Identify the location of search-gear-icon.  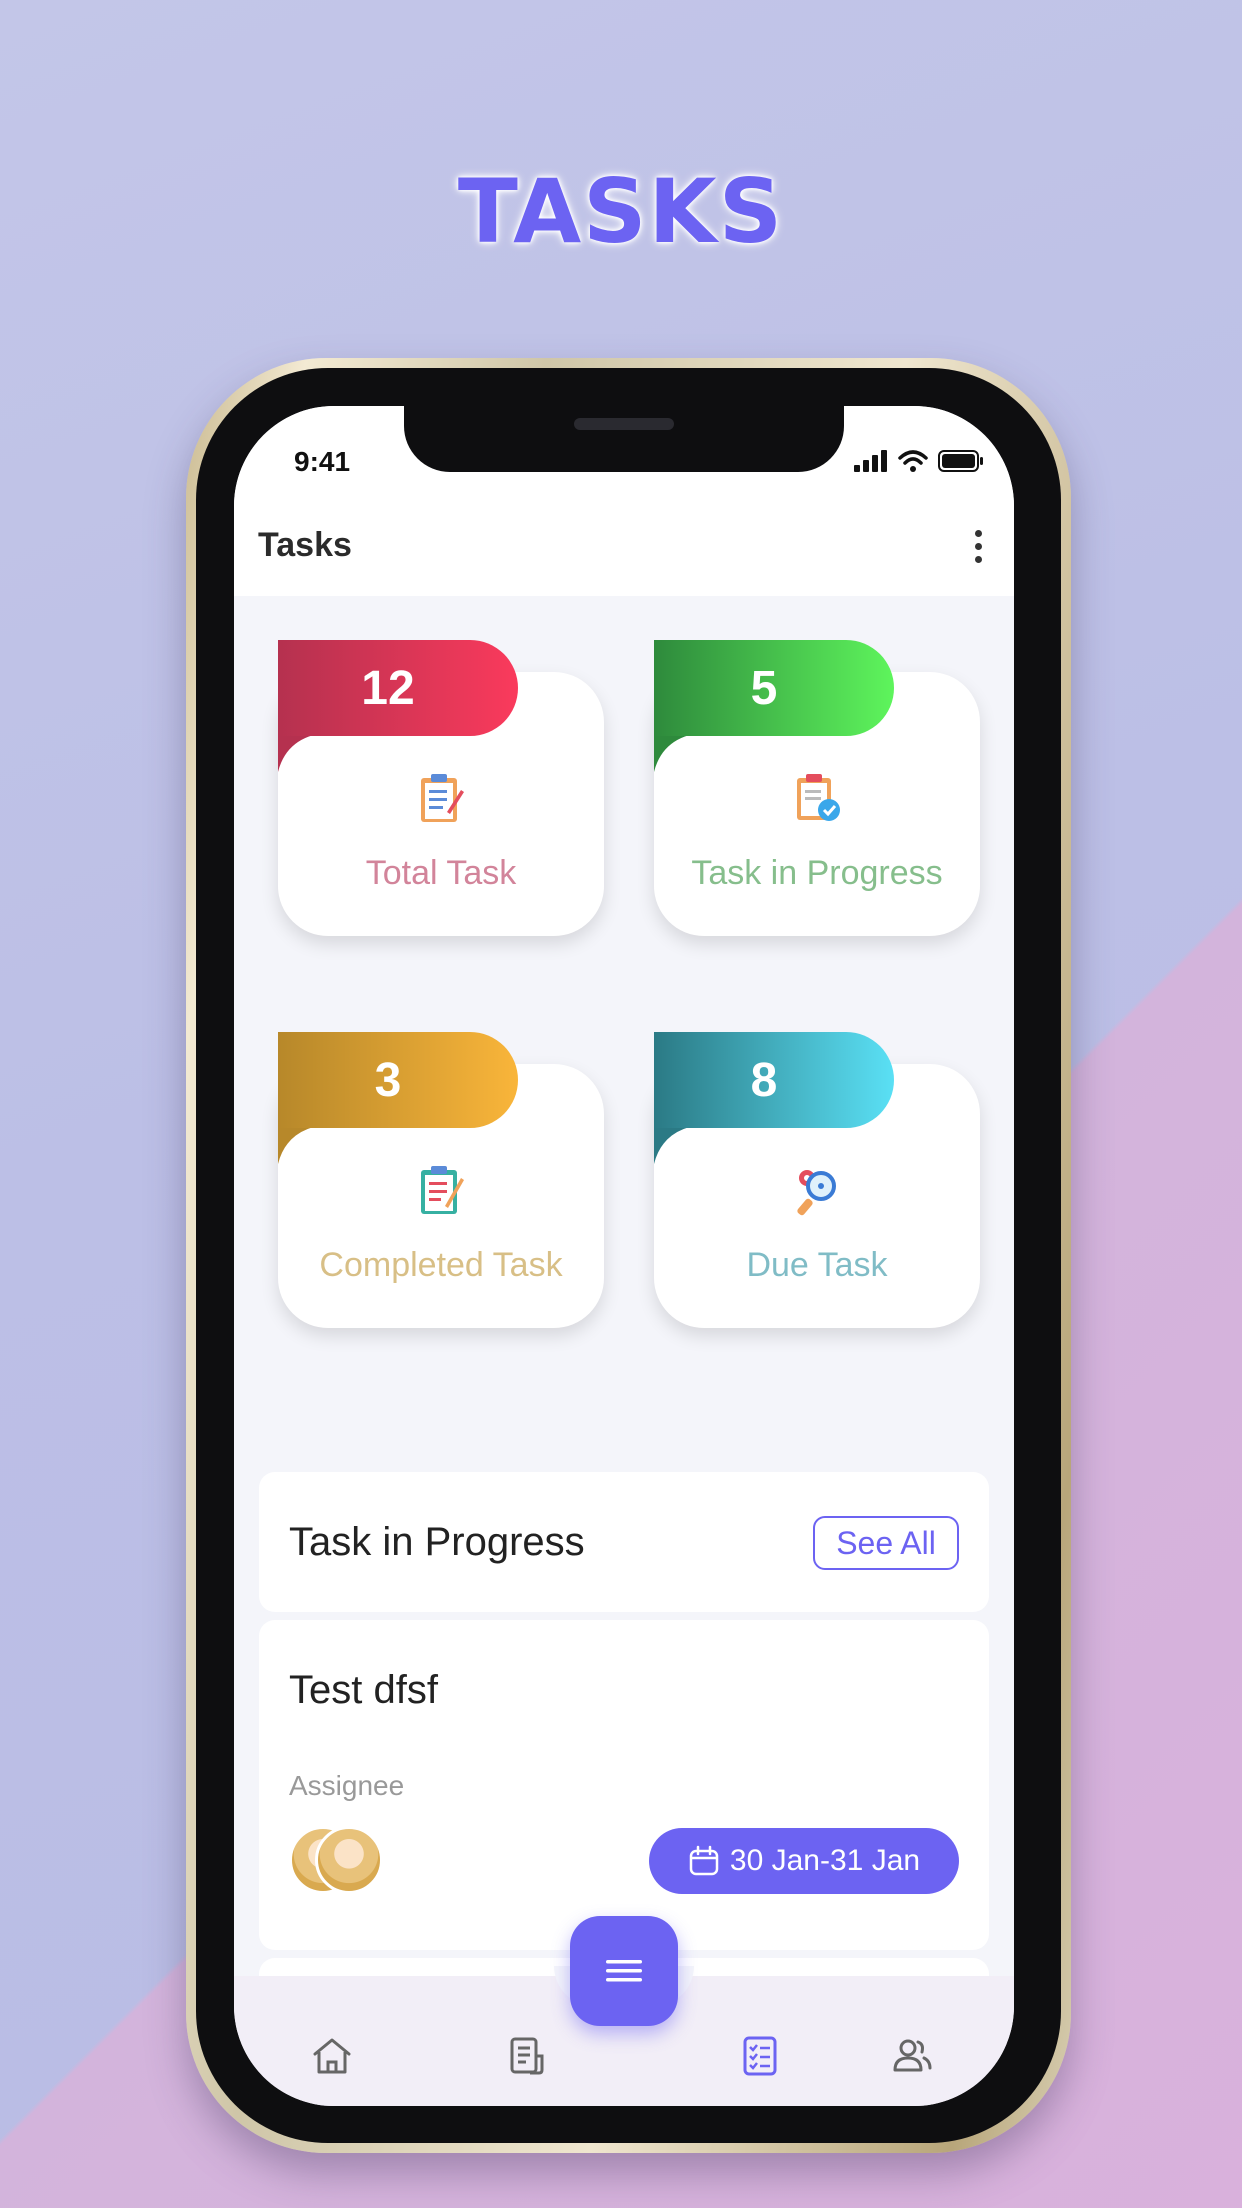
(816, 1193).